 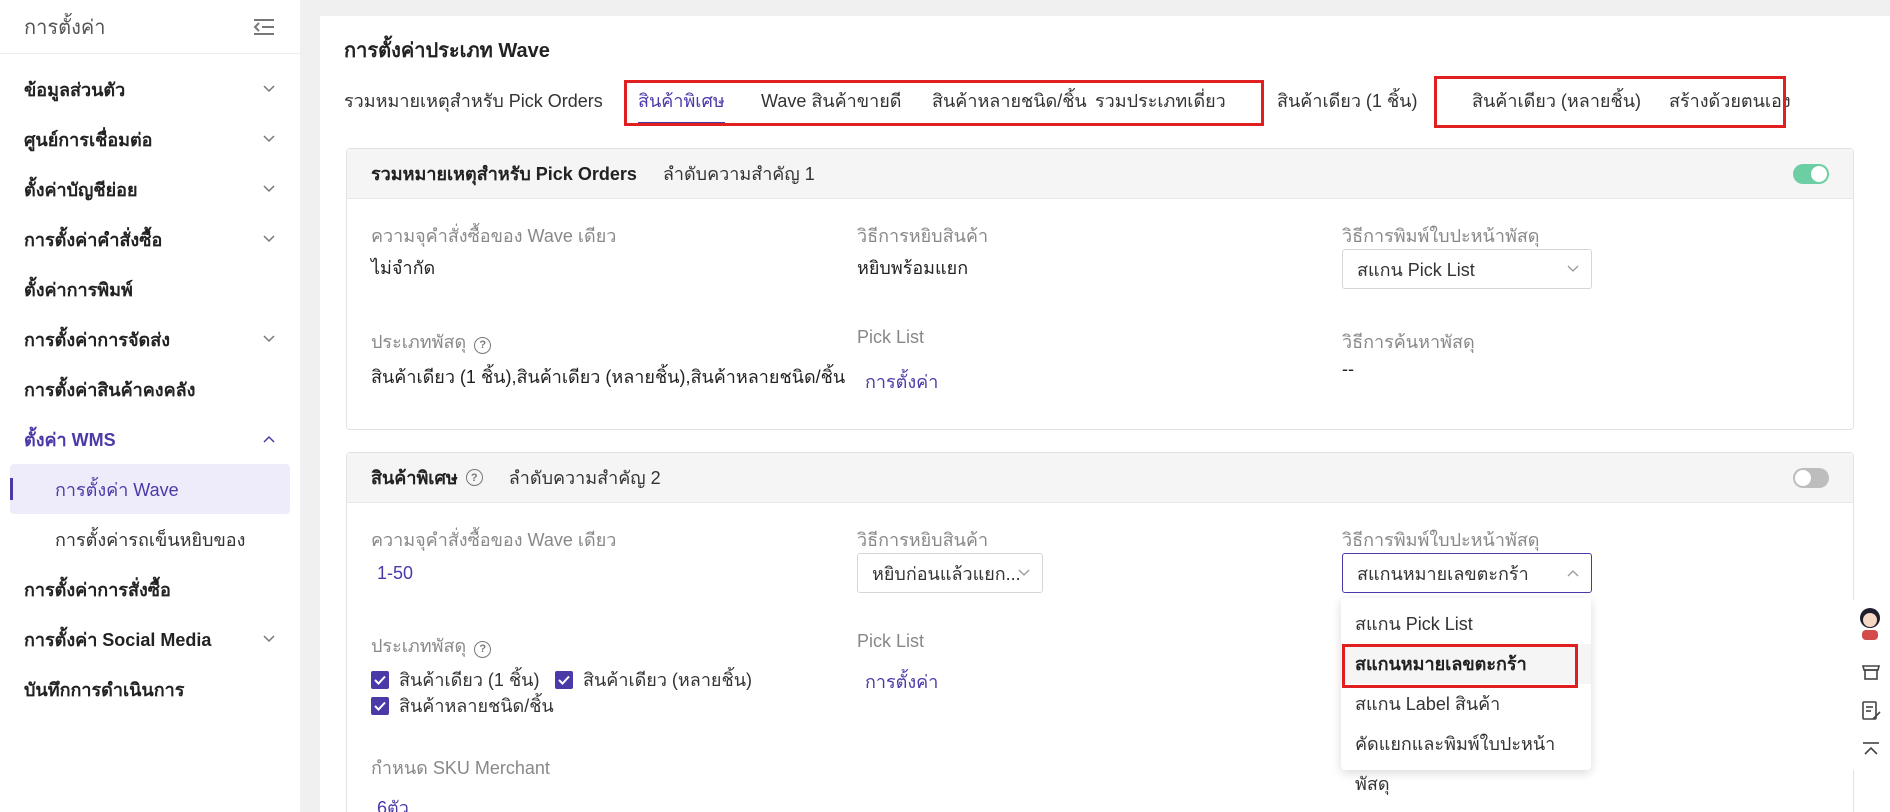 What do you see at coordinates (65, 27) in the screenshot?
I see `sidebar-title: การตั้งค่า` at bounding box center [65, 27].